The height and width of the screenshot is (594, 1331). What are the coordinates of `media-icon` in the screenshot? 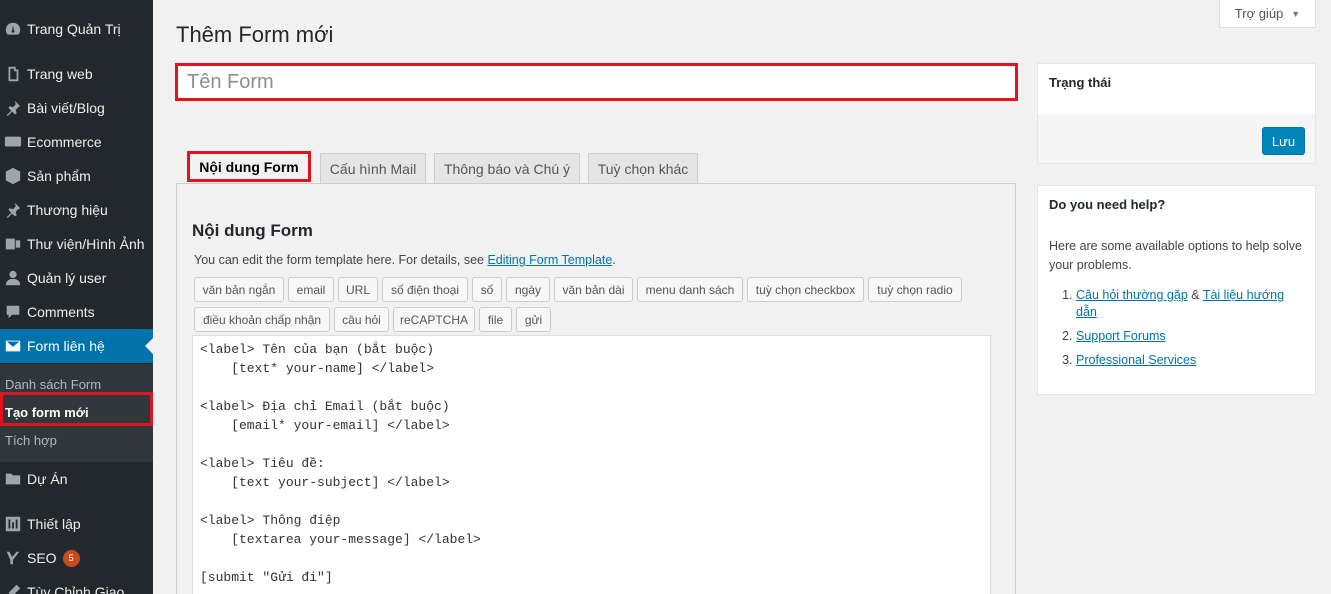 It's located at (13, 244).